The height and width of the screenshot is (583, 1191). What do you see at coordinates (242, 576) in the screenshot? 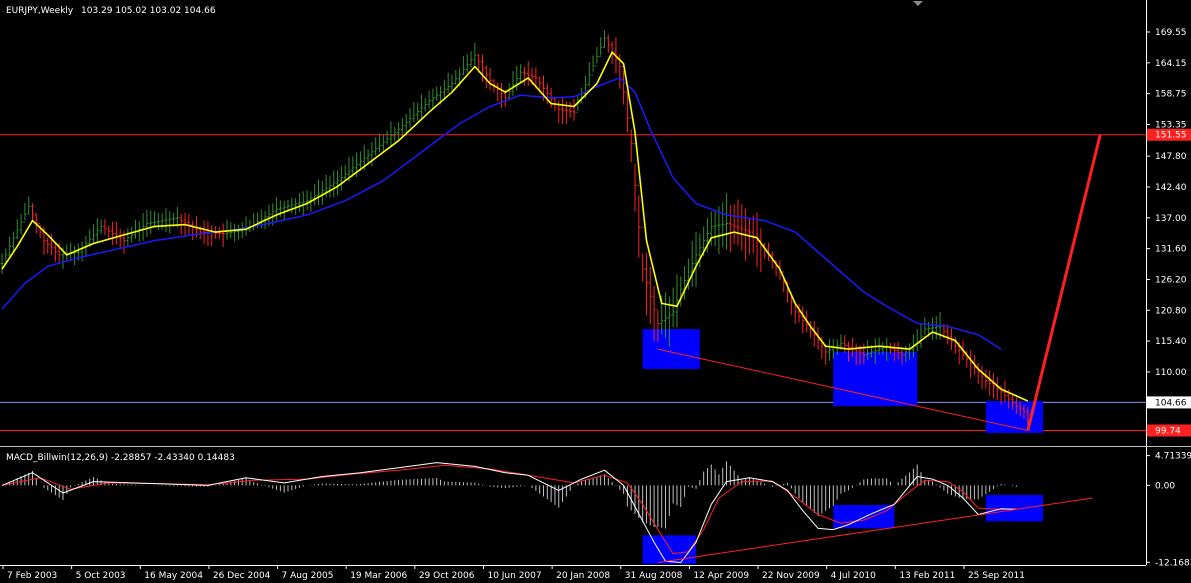
I see `time-tick-label: 26 Dec 2004` at bounding box center [242, 576].